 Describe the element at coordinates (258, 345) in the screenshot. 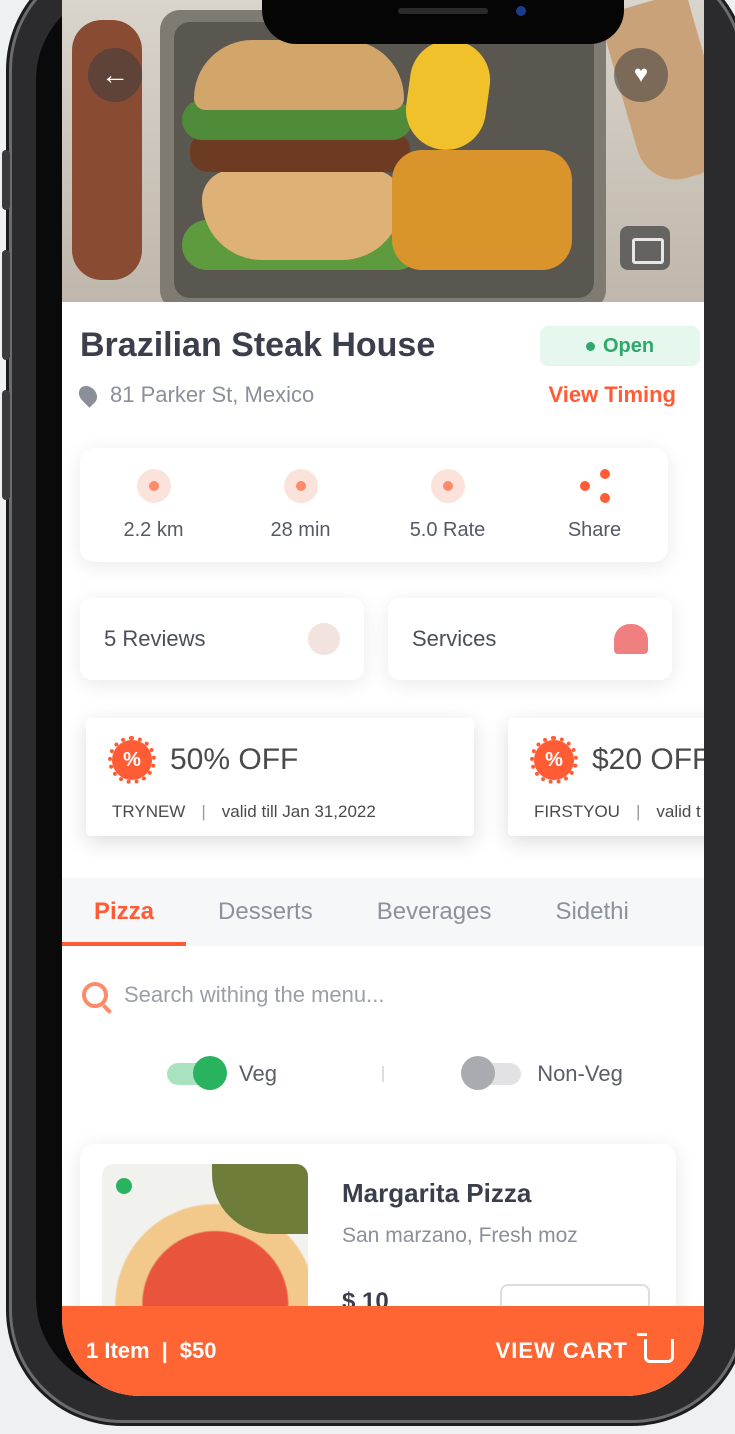

I see `restaurant-name: Brazilian Steak House` at that location.